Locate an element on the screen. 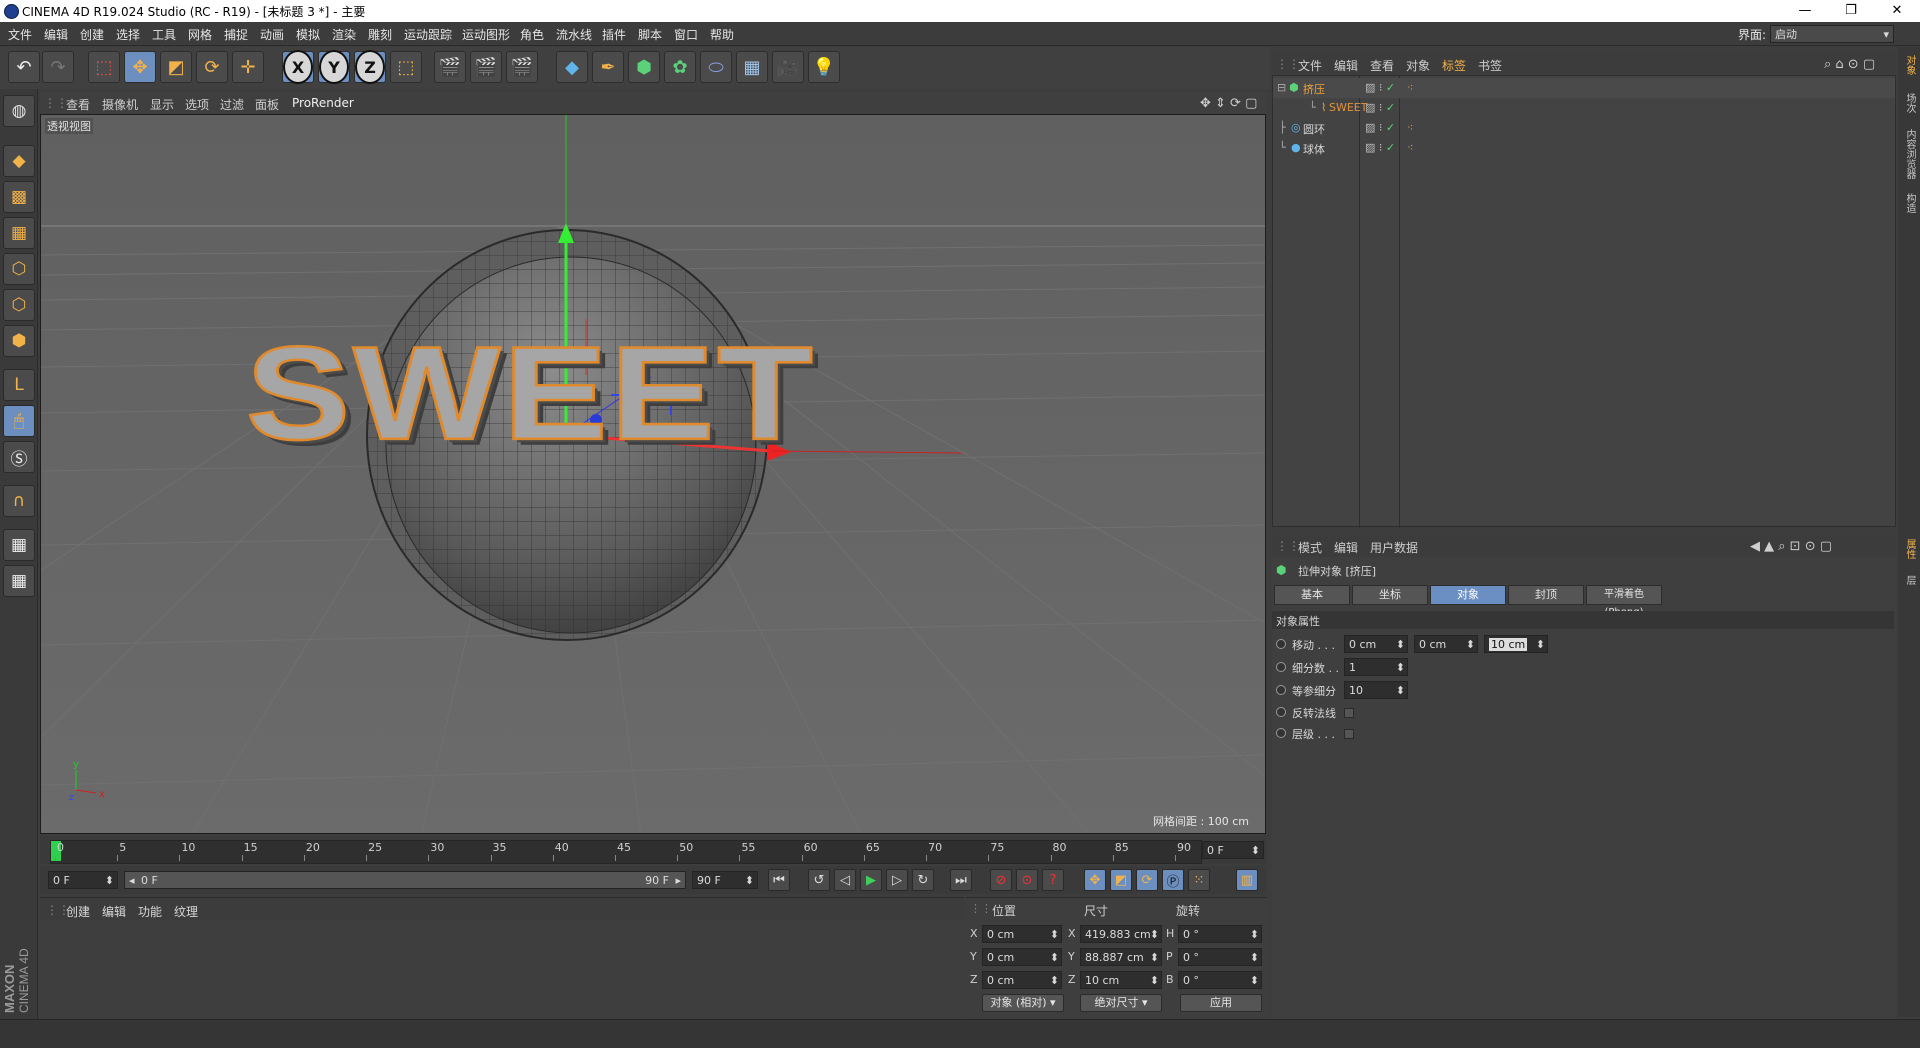 The width and height of the screenshot is (1920, 1048). minimize-button: — is located at coordinates (1805, 11).